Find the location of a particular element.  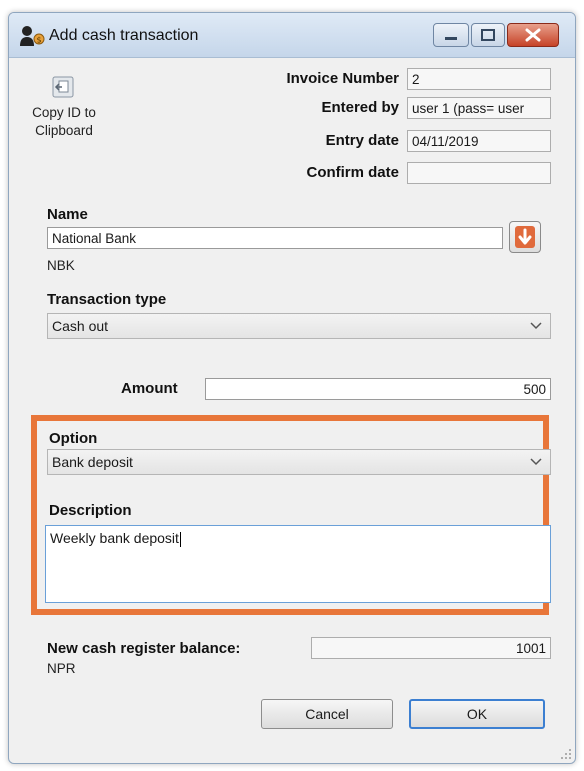

close-button is located at coordinates (533, 35).